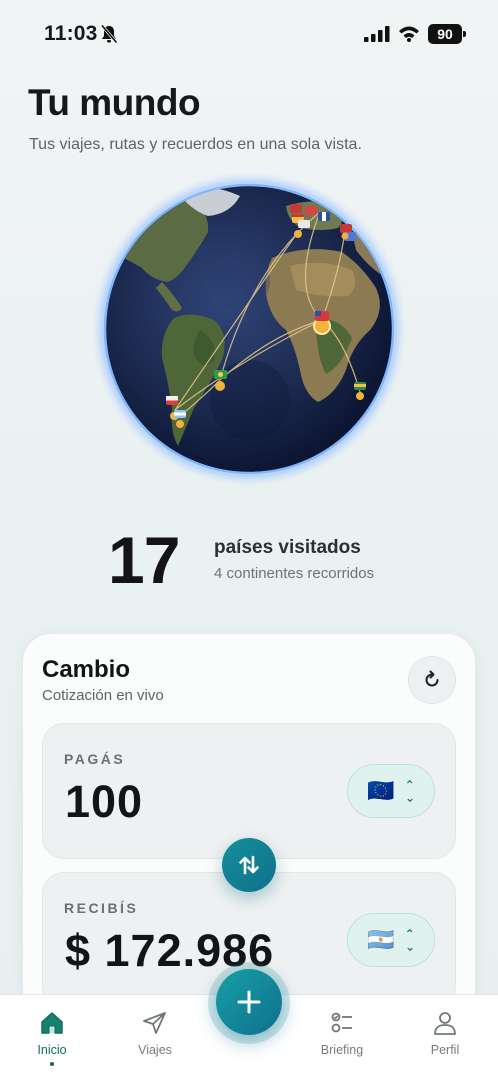 This screenshot has width=498, height=1080. What do you see at coordinates (154, 1023) in the screenshot?
I see `send-icon` at bounding box center [154, 1023].